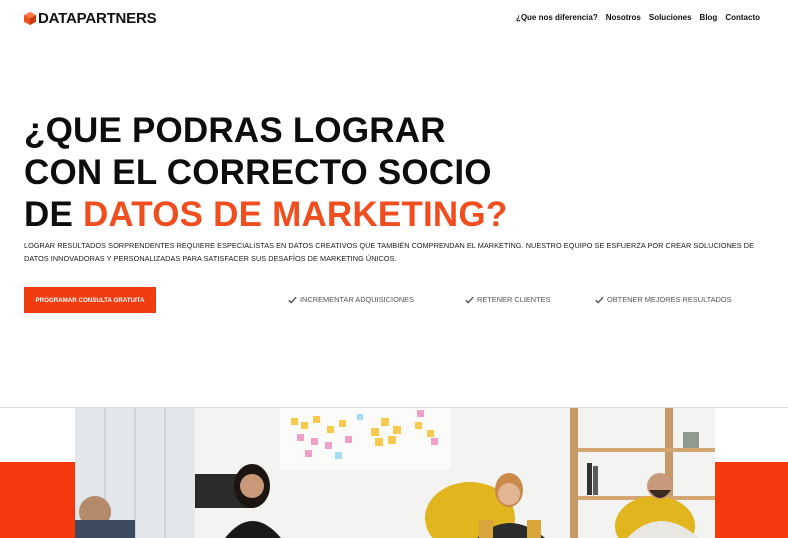  I want to click on benefit-label: OBTENER MEJORES RESULTADOS, so click(669, 299).